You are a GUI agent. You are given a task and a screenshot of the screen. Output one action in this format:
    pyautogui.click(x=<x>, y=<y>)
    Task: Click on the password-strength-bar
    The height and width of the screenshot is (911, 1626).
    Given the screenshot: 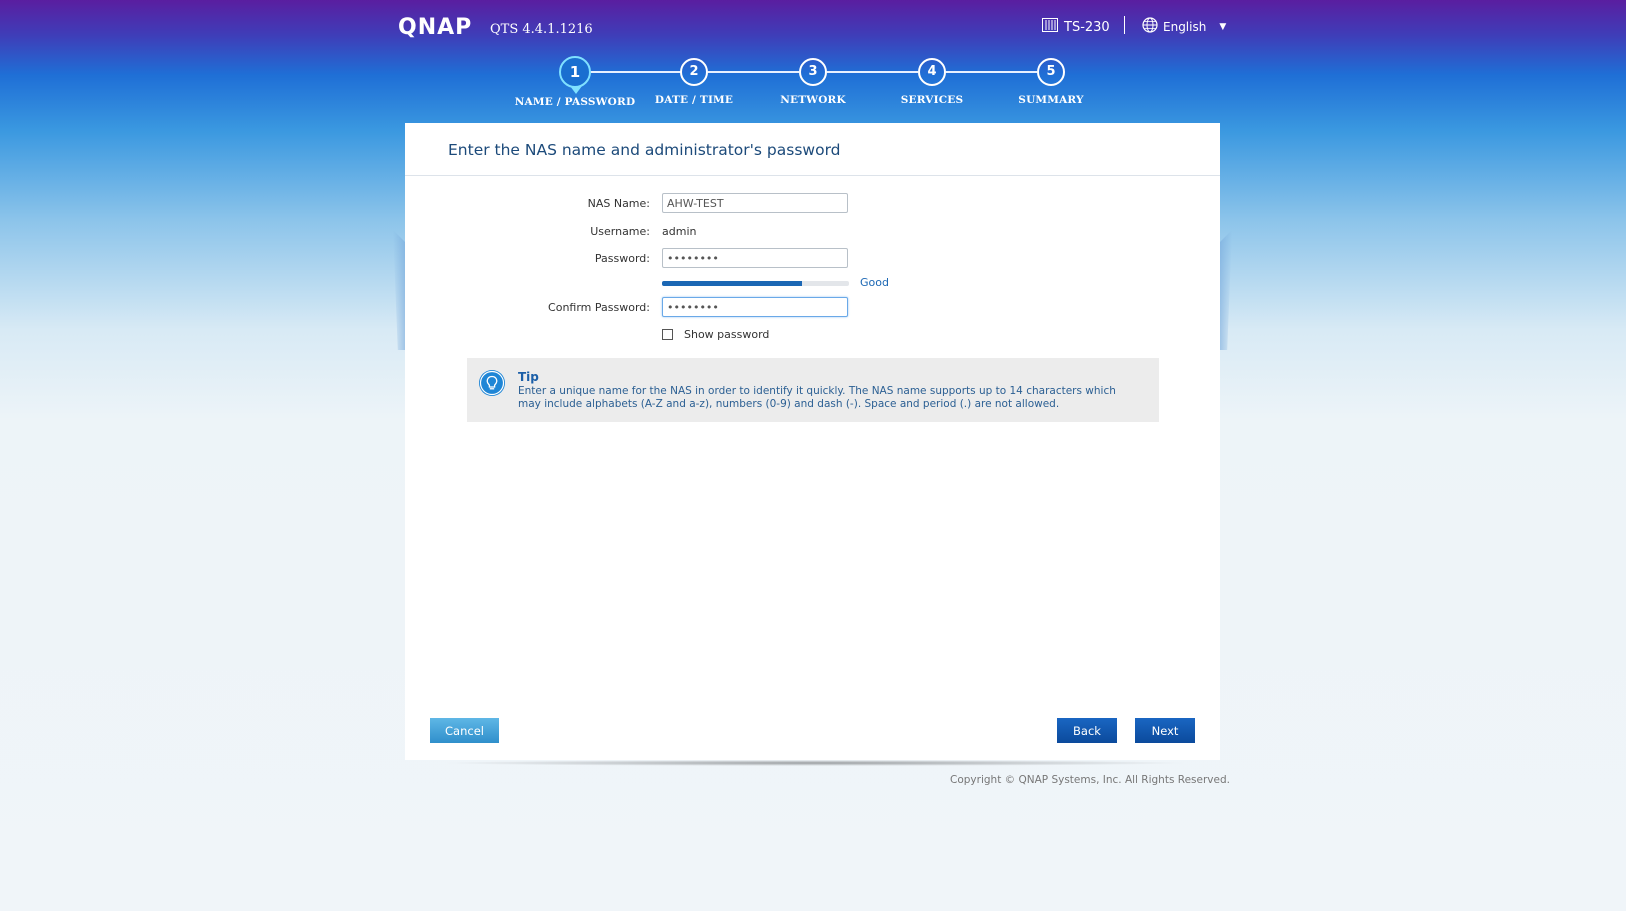 What is the action you would take?
    pyautogui.click(x=755, y=283)
    